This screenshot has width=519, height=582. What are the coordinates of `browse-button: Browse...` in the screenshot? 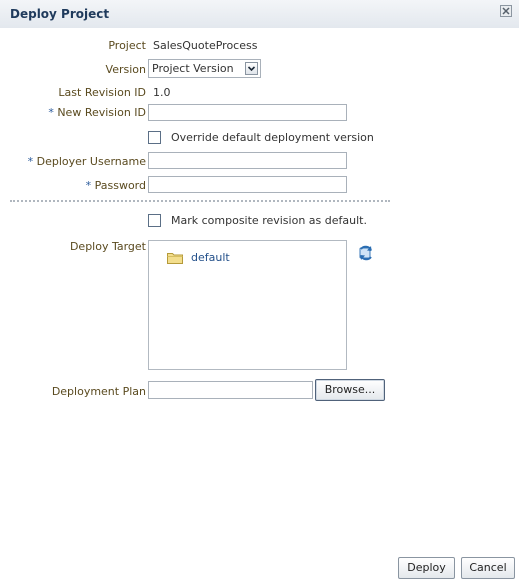 It's located at (350, 390).